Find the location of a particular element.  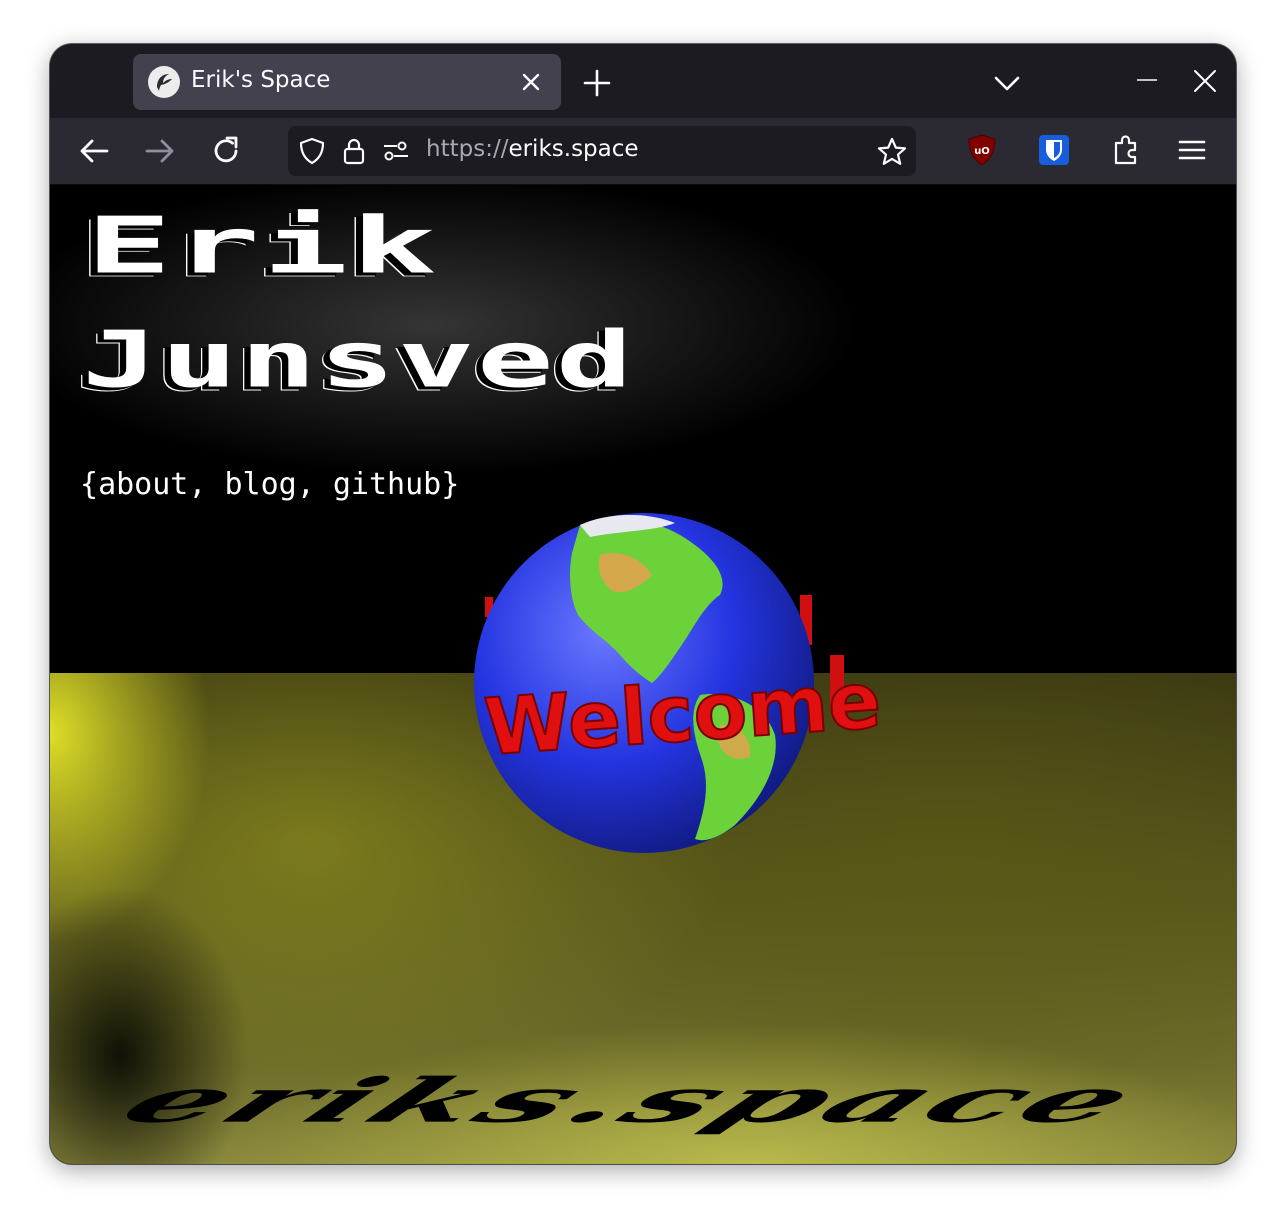

chevron-down-icon is located at coordinates (1007, 83).